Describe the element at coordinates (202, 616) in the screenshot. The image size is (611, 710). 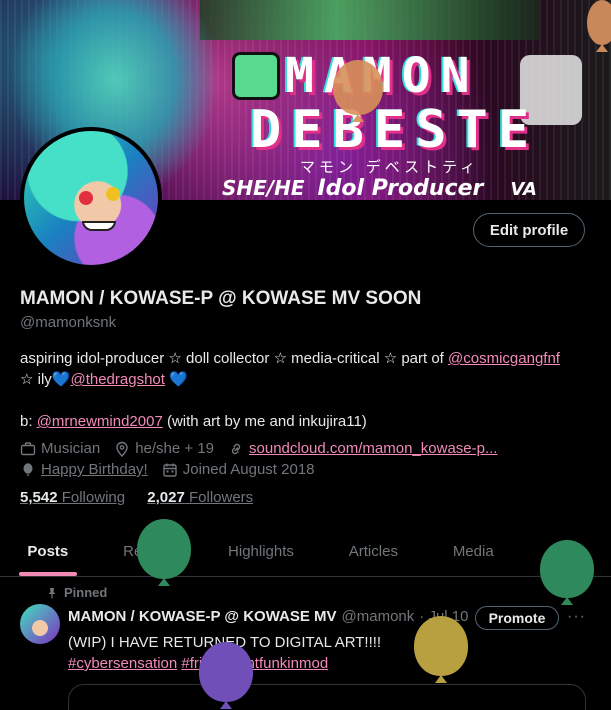
I see `post-author-name: MAMON / KOWASE-P @ KOWASE MV` at that location.